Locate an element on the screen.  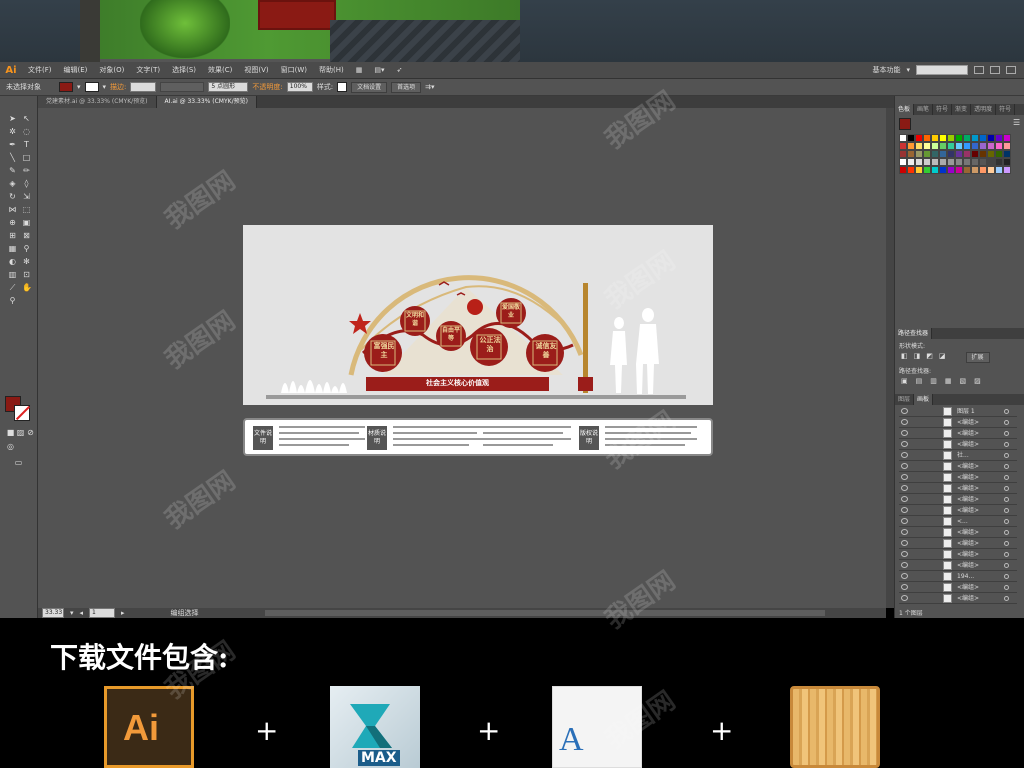
minus-front-icon: ◨ is located at coordinates (917, 356).